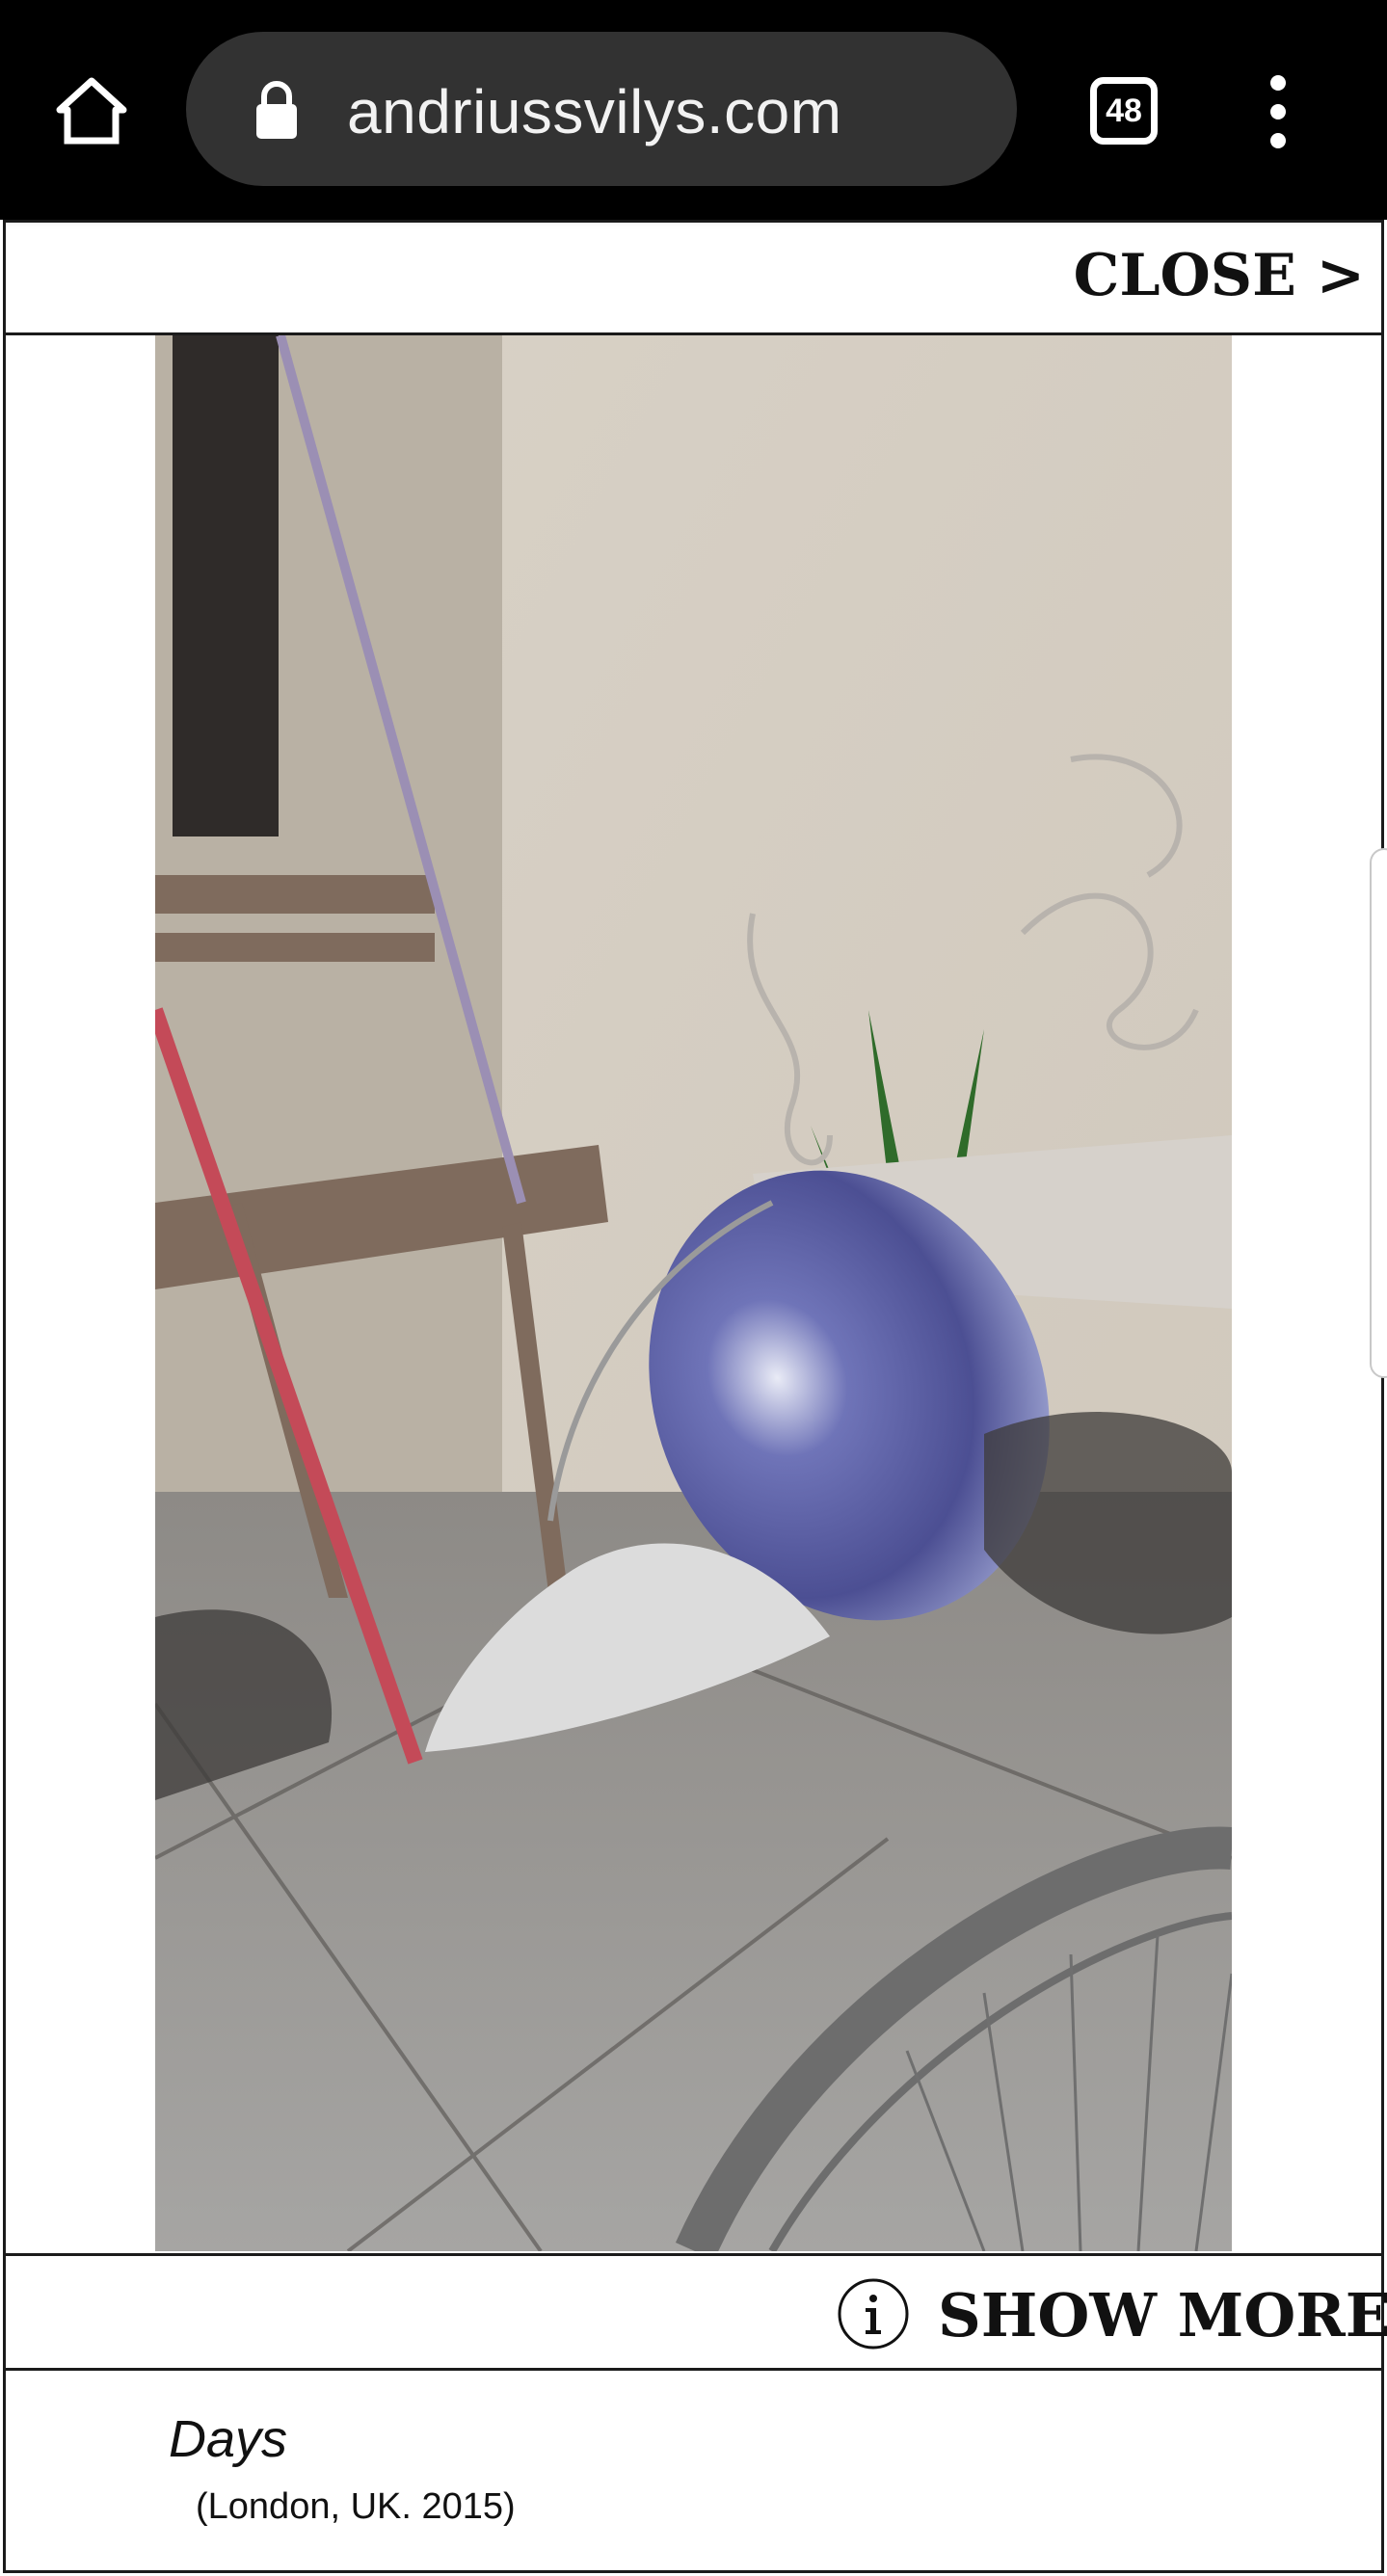 The height and width of the screenshot is (2576, 1387). I want to click on browser-toolbar: andriussvilys.com 48, so click(693, 110).